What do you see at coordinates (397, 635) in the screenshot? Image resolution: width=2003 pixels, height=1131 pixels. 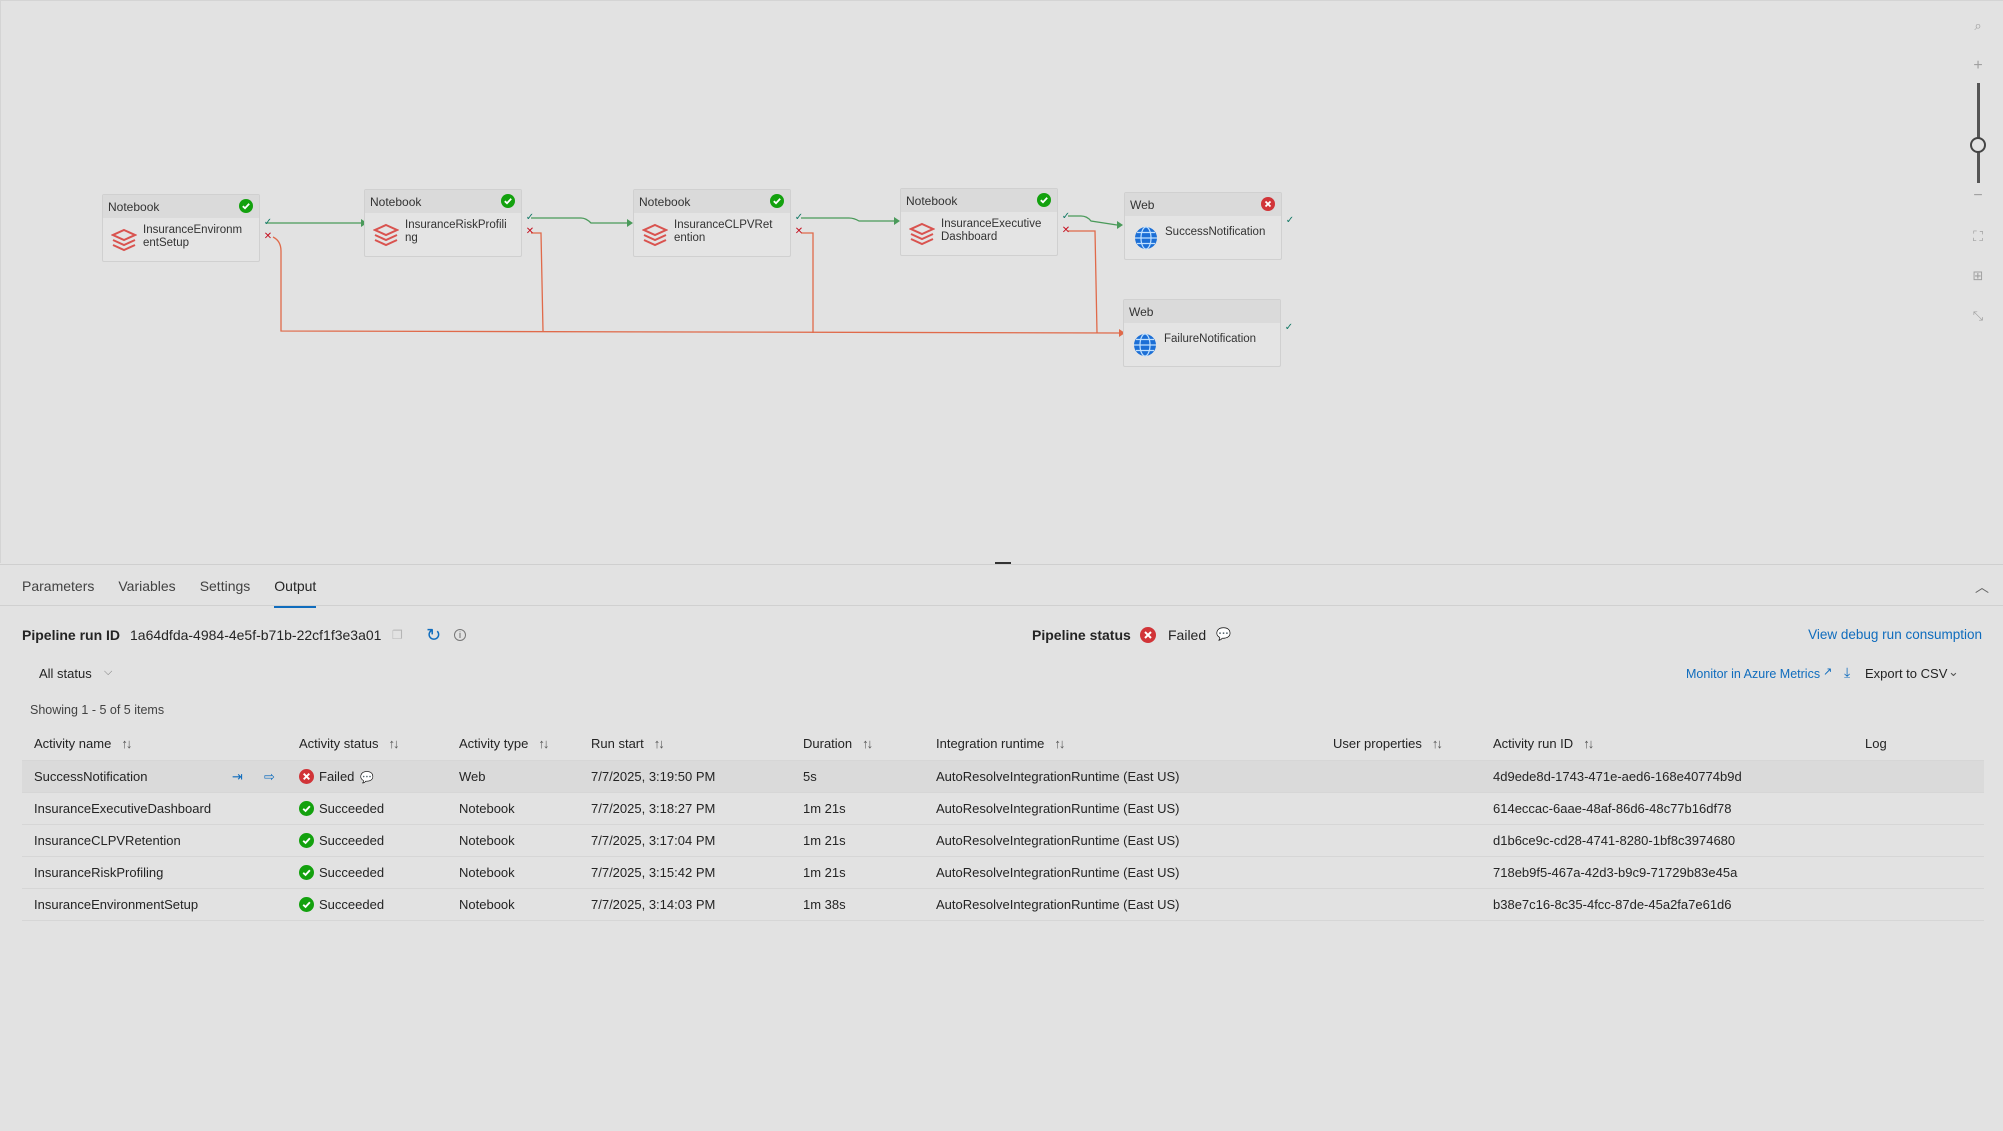 I see `copy-icon: ❐` at bounding box center [397, 635].